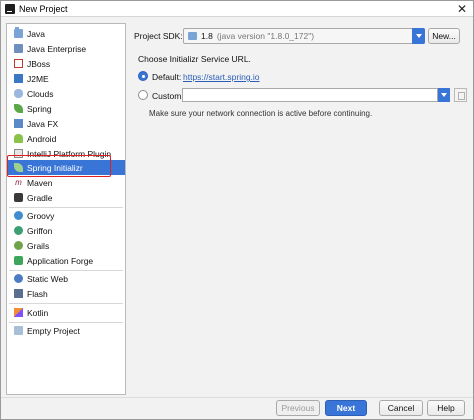  I want to click on sidebar-item-gradle: Gradle, so click(66, 197).